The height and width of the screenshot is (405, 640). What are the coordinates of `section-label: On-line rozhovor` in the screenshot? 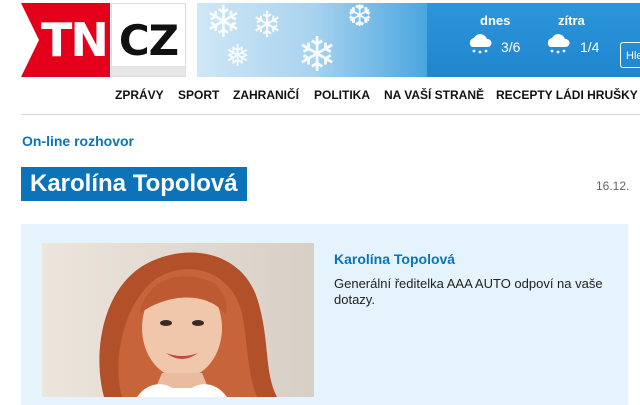 It's located at (78, 141).